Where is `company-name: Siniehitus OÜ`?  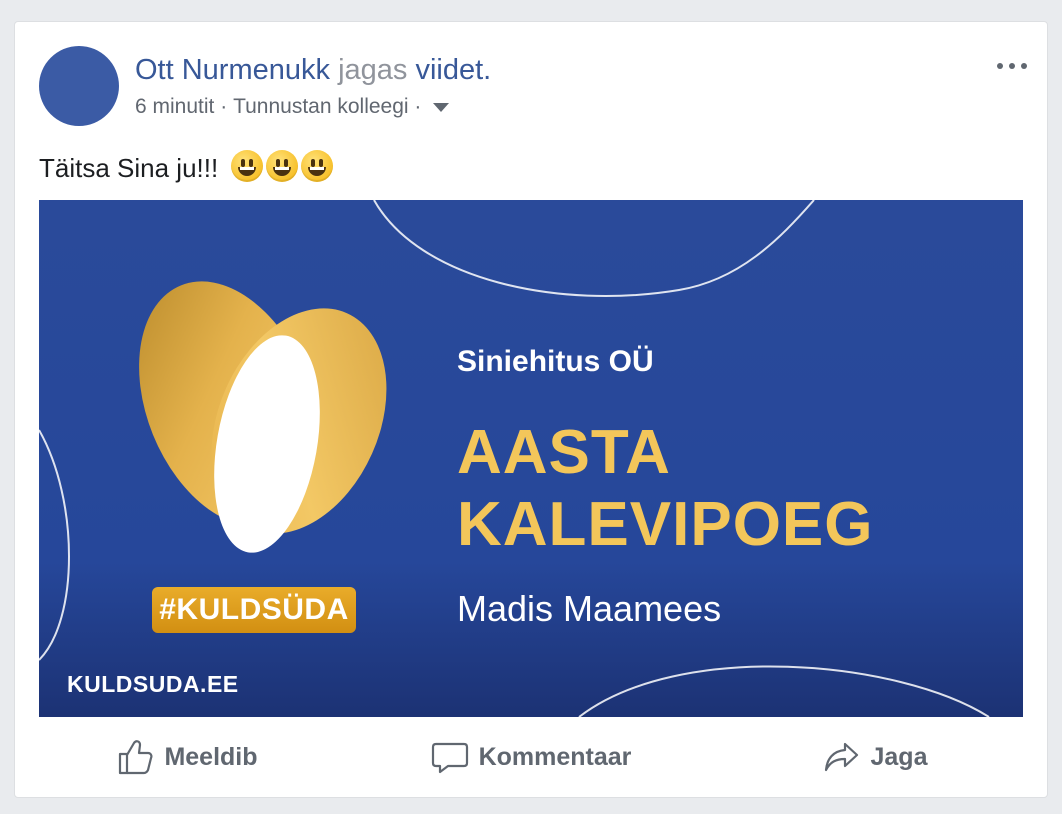 company-name: Siniehitus OÜ is located at coordinates (555, 361).